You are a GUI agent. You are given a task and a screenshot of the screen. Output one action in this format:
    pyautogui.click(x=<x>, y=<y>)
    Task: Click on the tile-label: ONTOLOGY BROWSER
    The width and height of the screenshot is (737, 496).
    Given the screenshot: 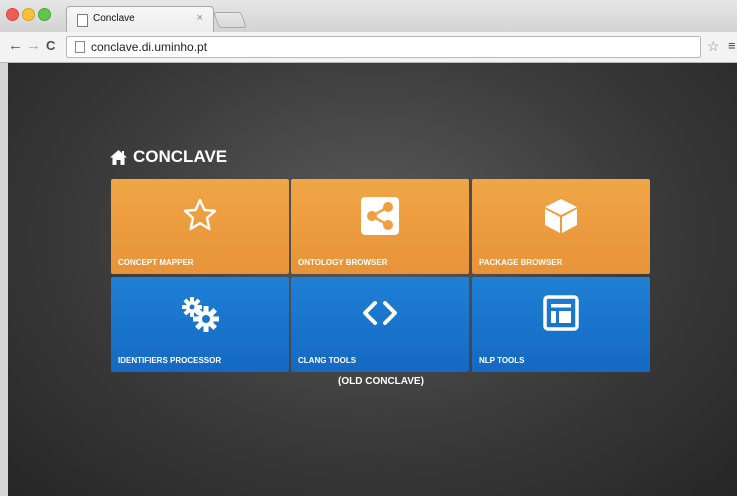 What is the action you would take?
    pyautogui.click(x=343, y=262)
    